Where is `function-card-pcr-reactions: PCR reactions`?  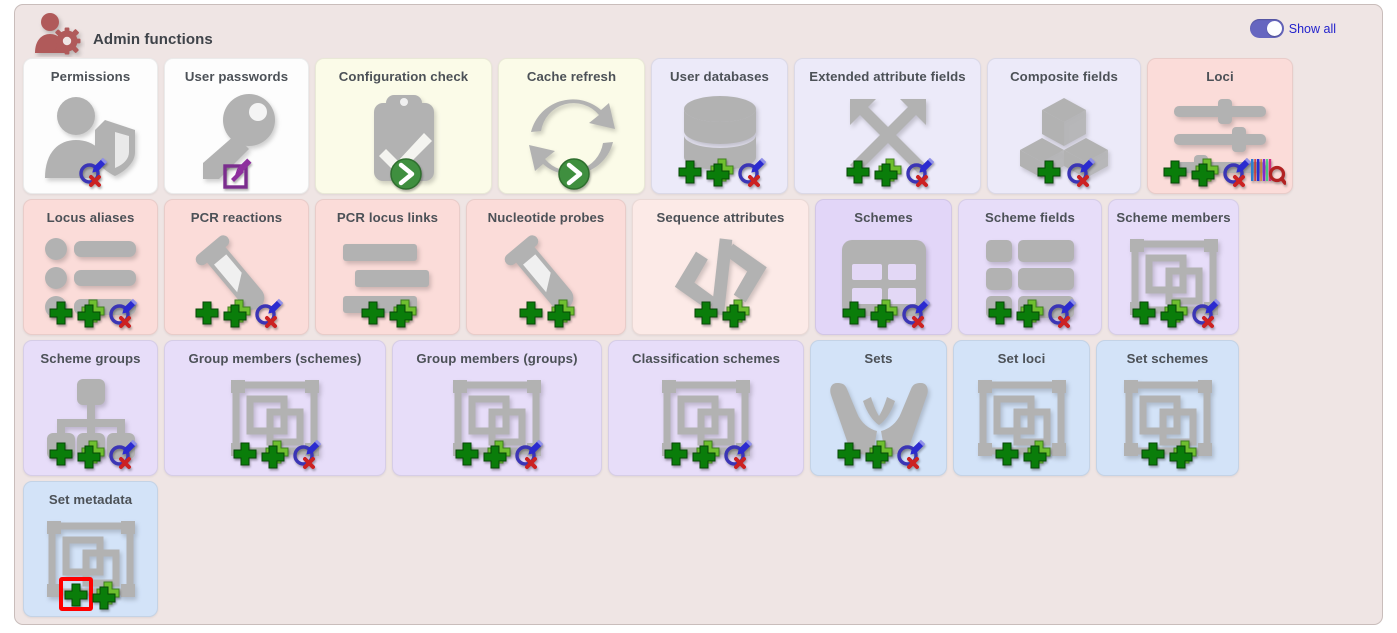
function-card-pcr-reactions: PCR reactions is located at coordinates (236, 267).